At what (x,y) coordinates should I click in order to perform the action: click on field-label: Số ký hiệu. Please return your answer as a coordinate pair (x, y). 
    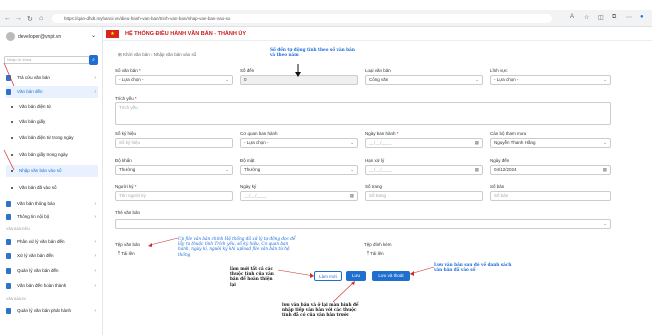
    Looking at the image, I should click on (126, 133).